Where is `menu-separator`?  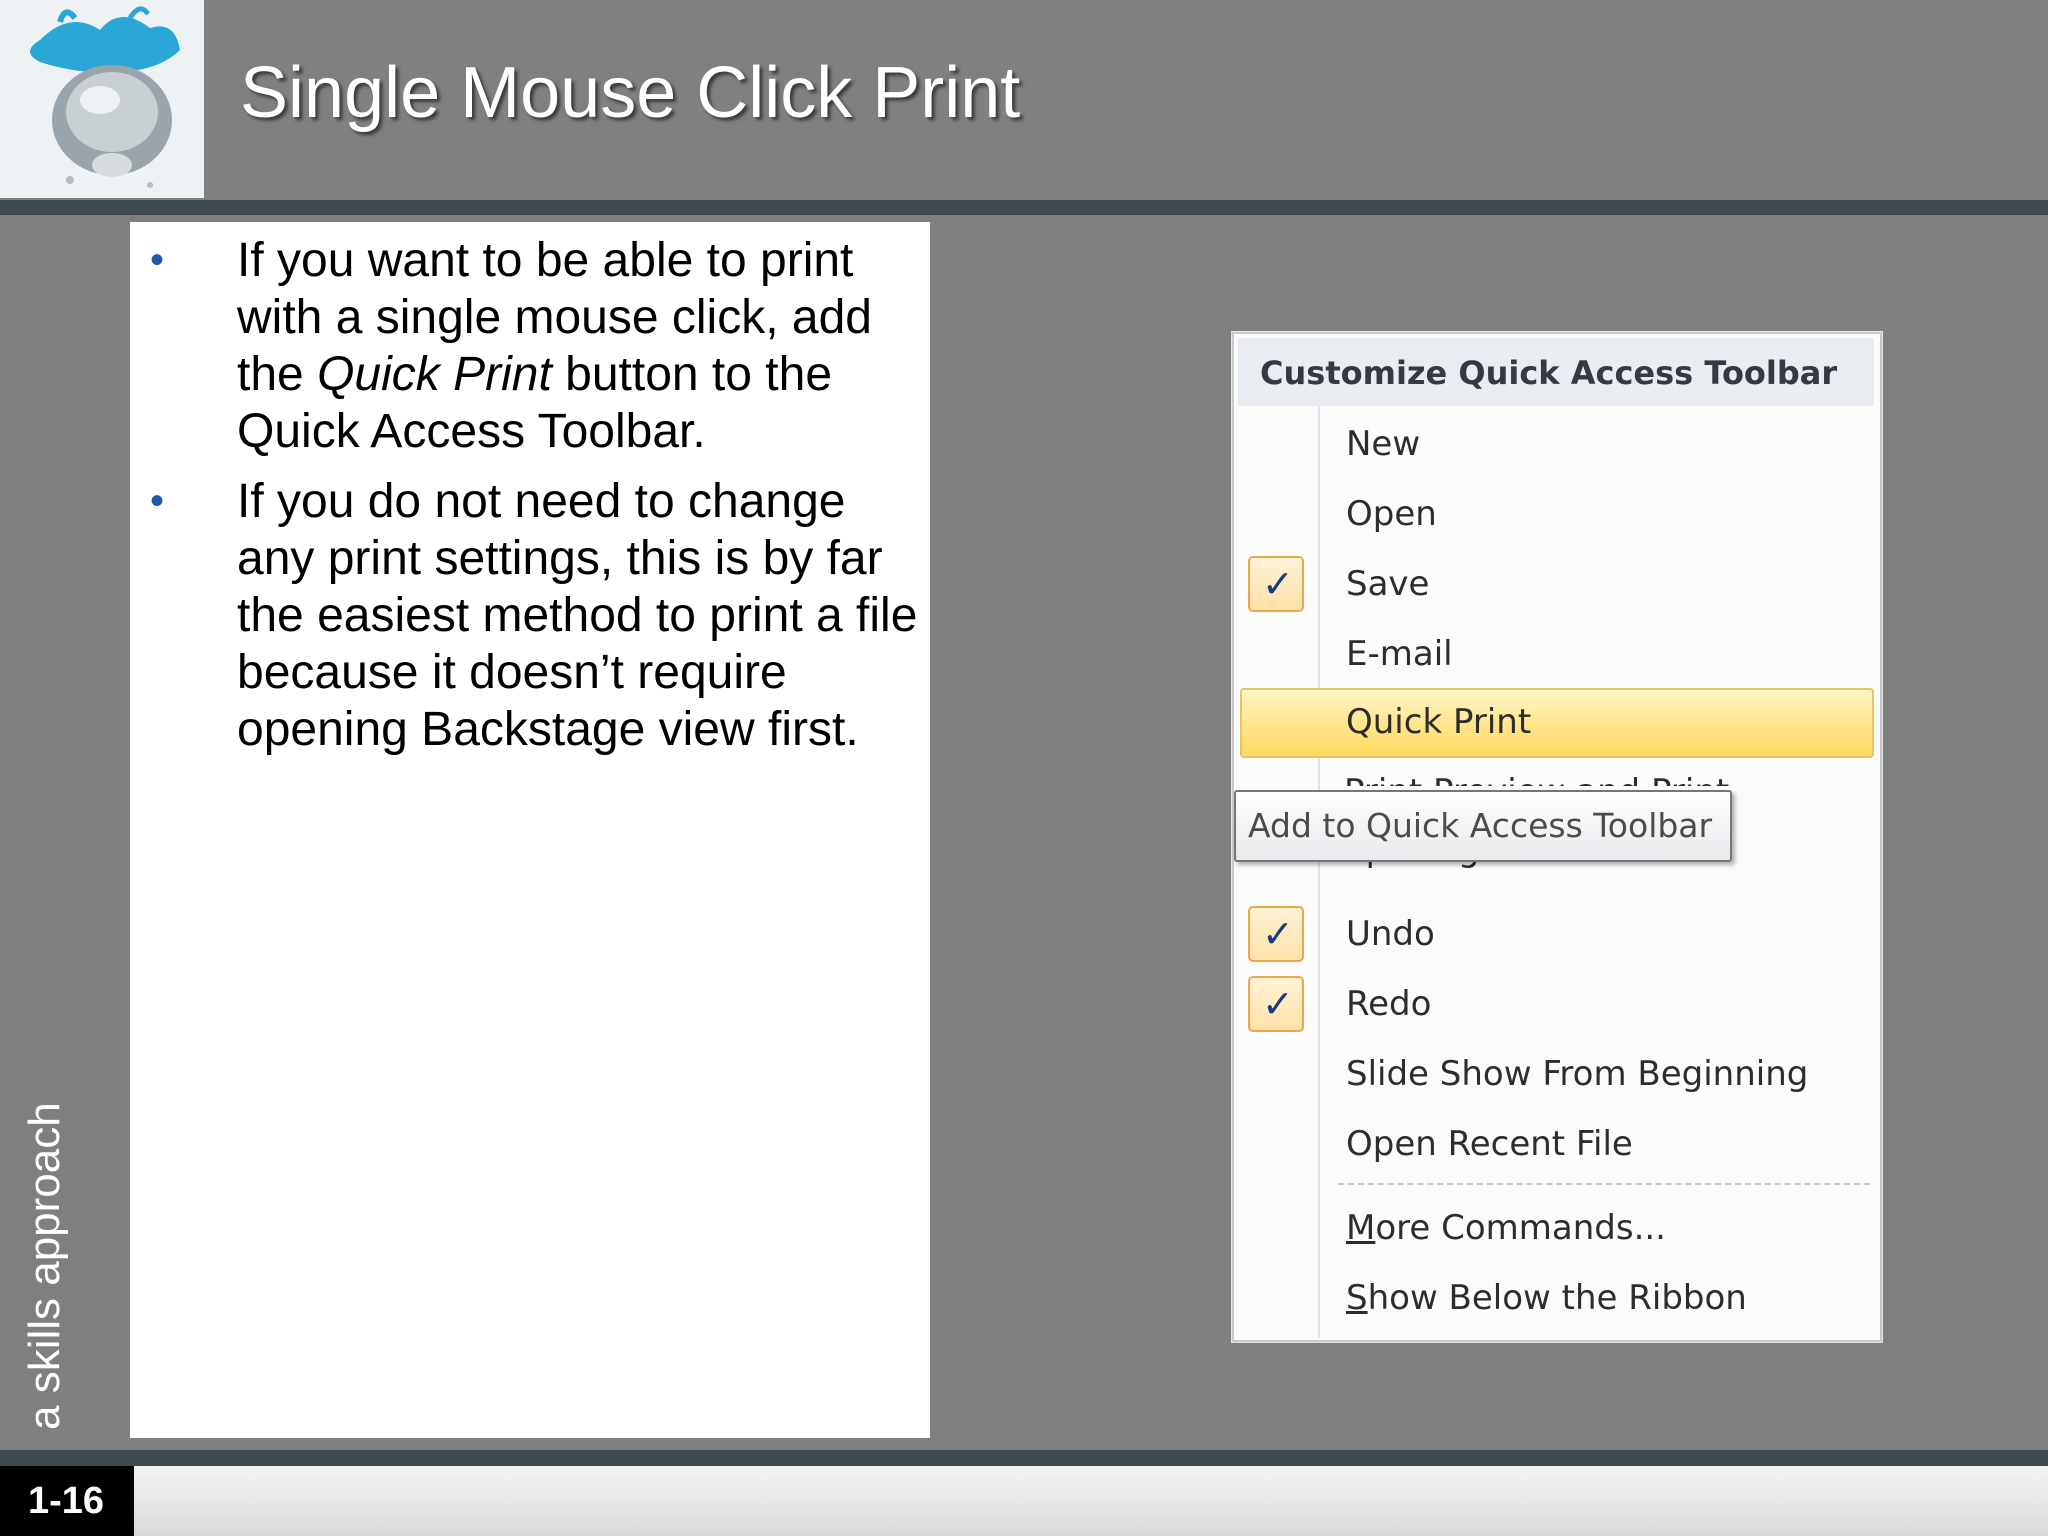 menu-separator is located at coordinates (1604, 1184).